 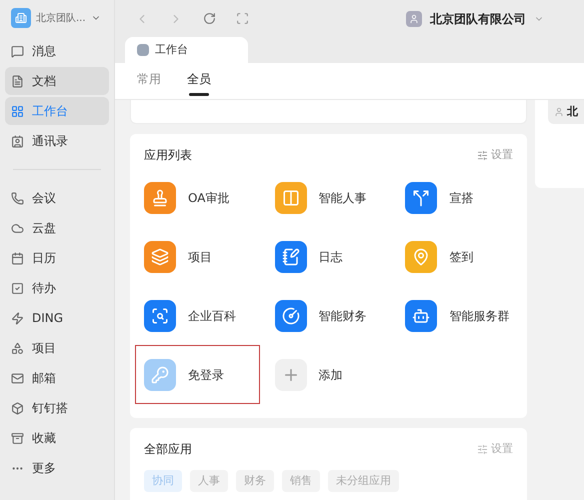 I want to click on fullscreen-icon, so click(x=242, y=18).